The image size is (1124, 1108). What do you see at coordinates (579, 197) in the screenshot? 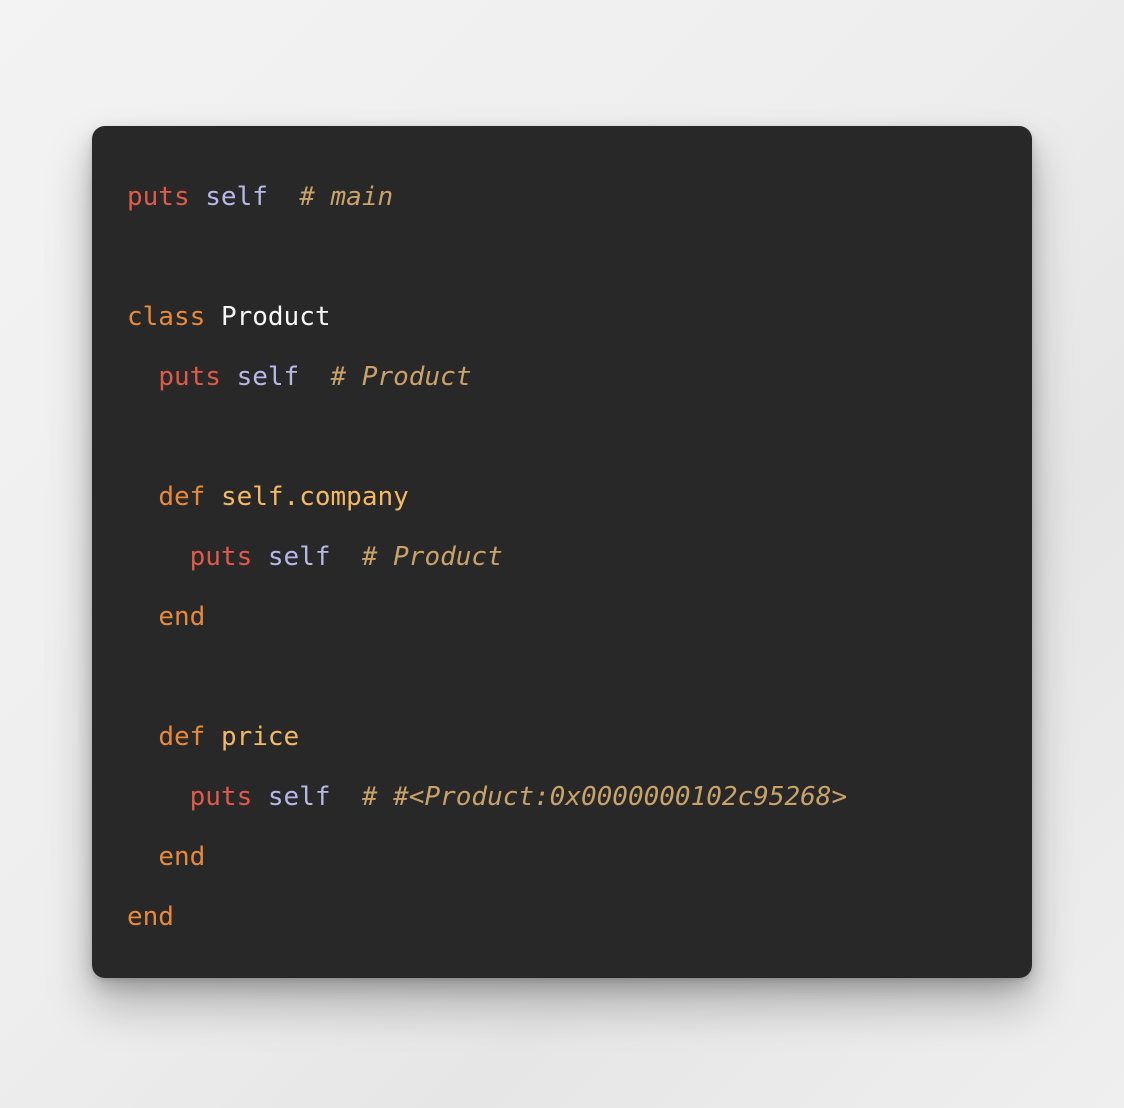
I see `code-line: puts self # main` at bounding box center [579, 197].